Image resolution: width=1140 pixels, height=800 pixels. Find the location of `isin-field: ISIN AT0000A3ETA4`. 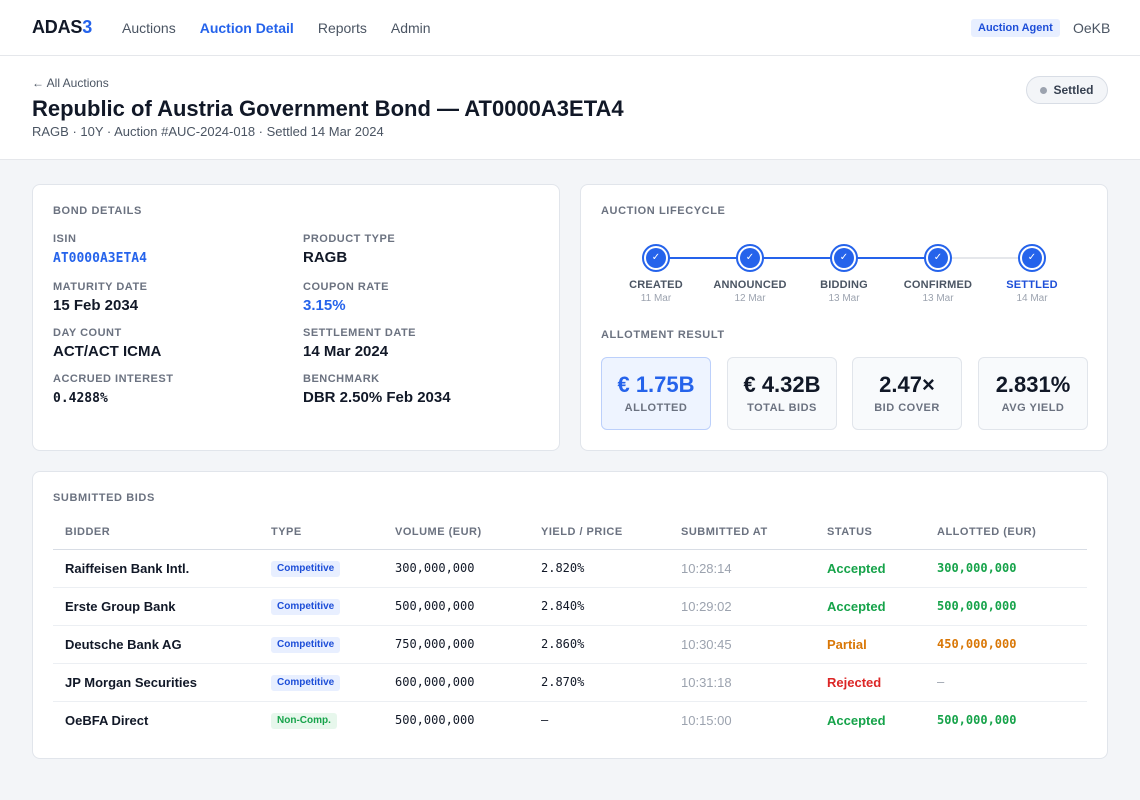

isin-field: ISIN AT0000A3ETA4 is located at coordinates (100, 249).